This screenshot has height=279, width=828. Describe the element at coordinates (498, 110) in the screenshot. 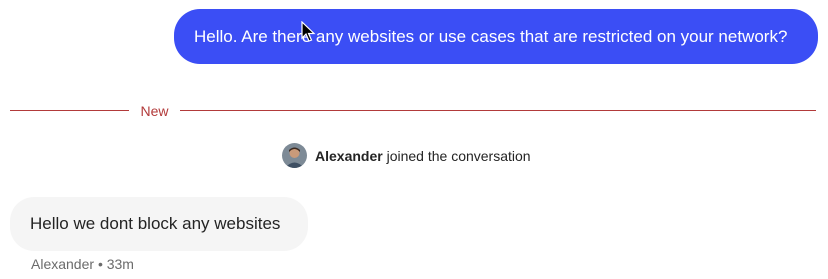

I see `new-divider-line-right` at that location.